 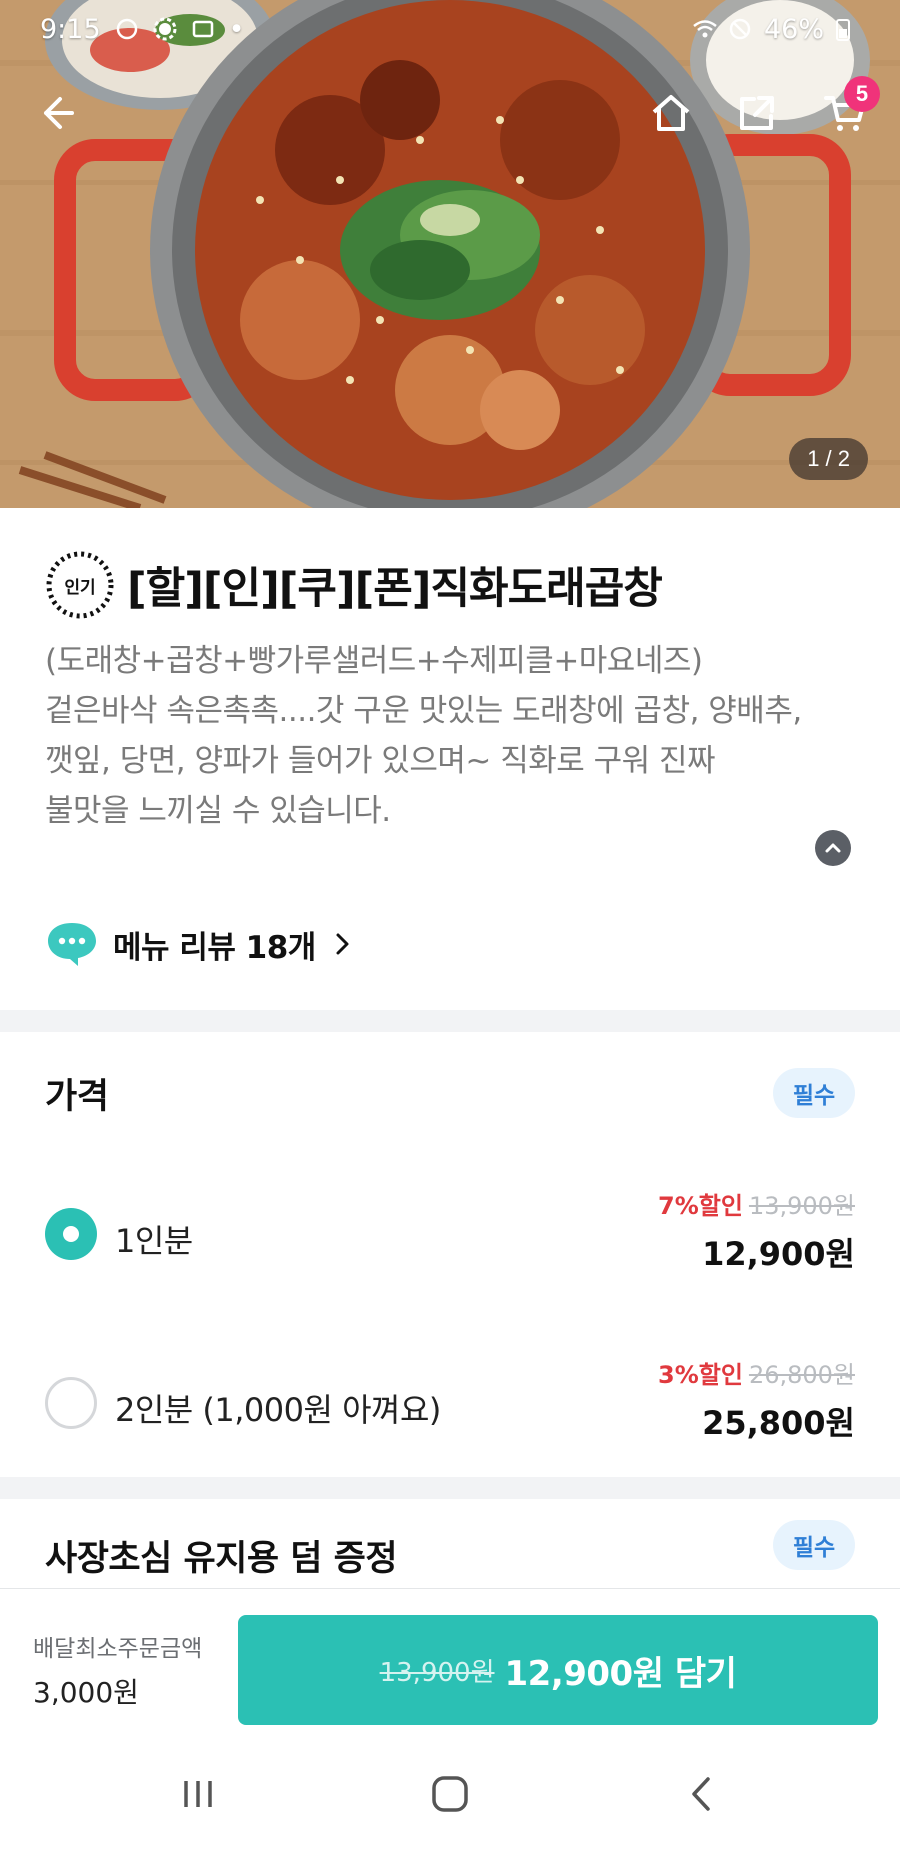 What do you see at coordinates (154, 1241) in the screenshot?
I see `option-label: 1인분` at bounding box center [154, 1241].